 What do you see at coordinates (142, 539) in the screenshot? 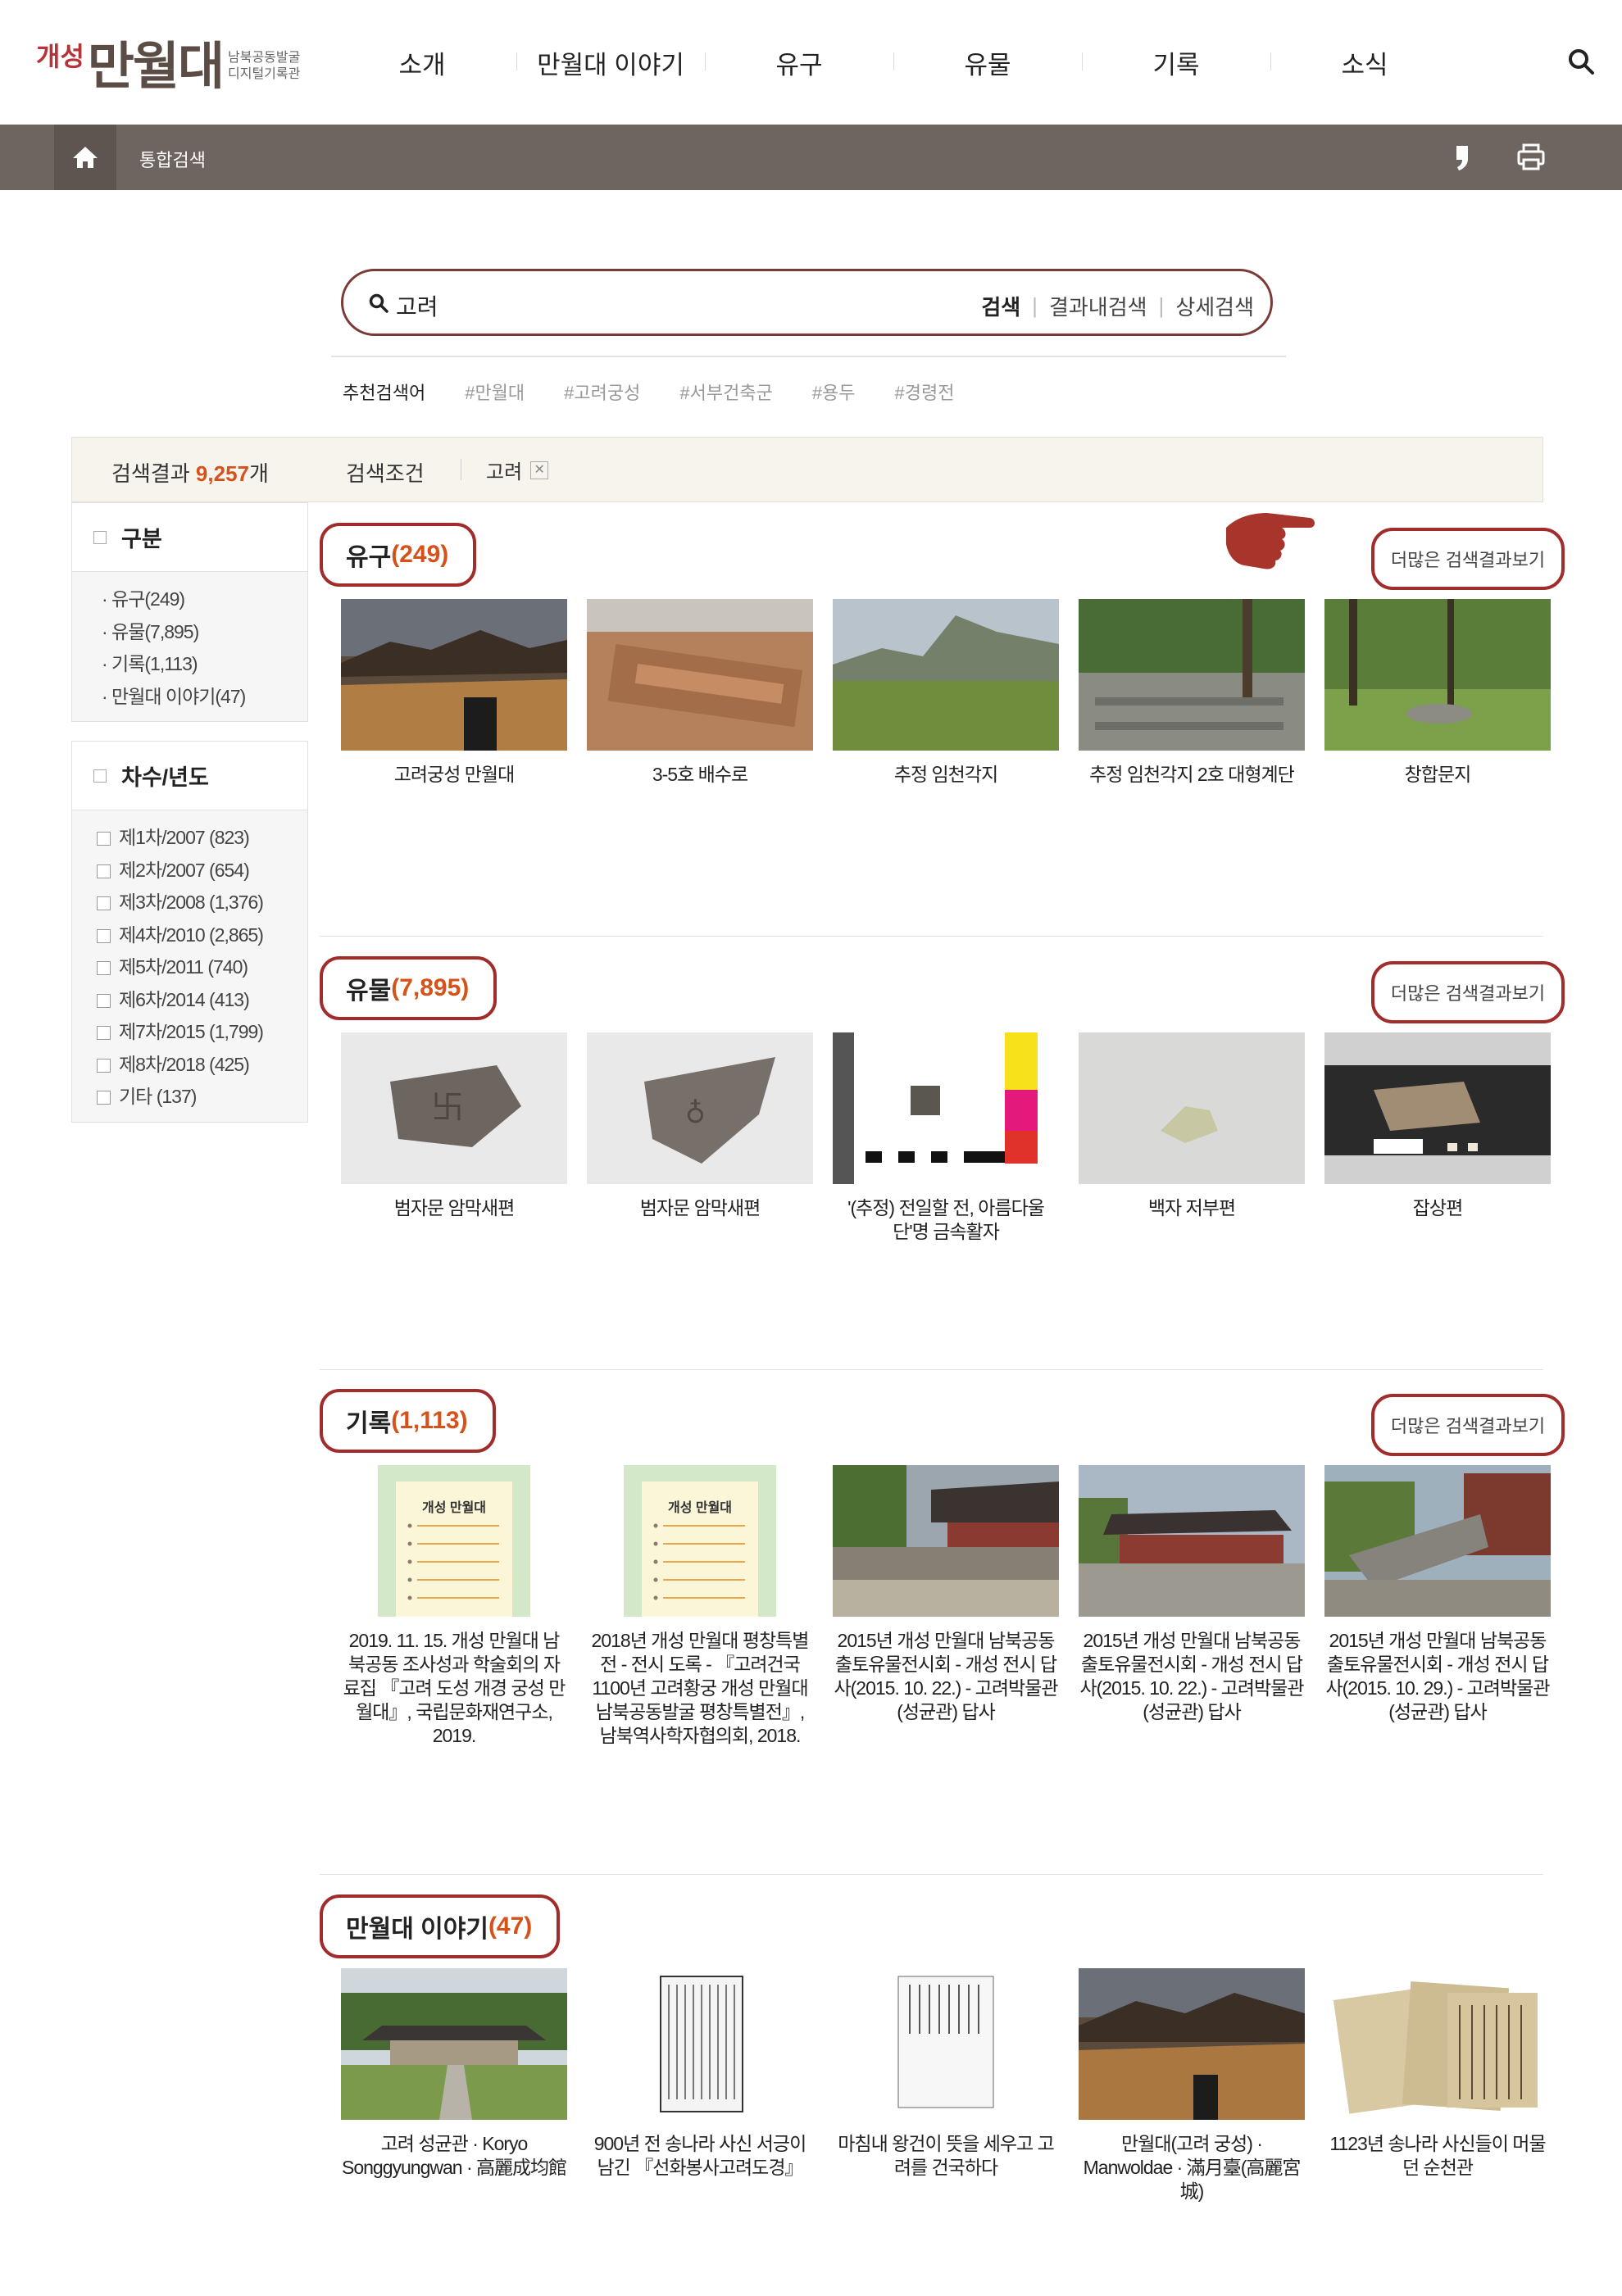
I see `filter-category-title: 구분` at bounding box center [142, 539].